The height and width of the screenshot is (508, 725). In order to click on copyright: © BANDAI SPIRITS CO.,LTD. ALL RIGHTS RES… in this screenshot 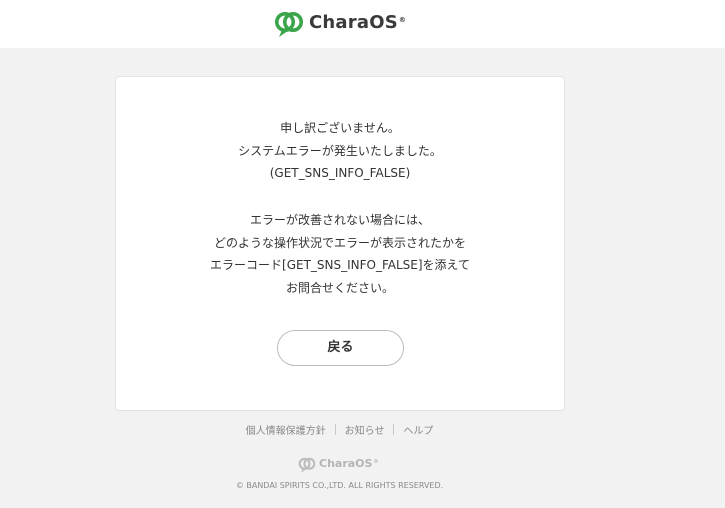, I will do `click(339, 485)`.